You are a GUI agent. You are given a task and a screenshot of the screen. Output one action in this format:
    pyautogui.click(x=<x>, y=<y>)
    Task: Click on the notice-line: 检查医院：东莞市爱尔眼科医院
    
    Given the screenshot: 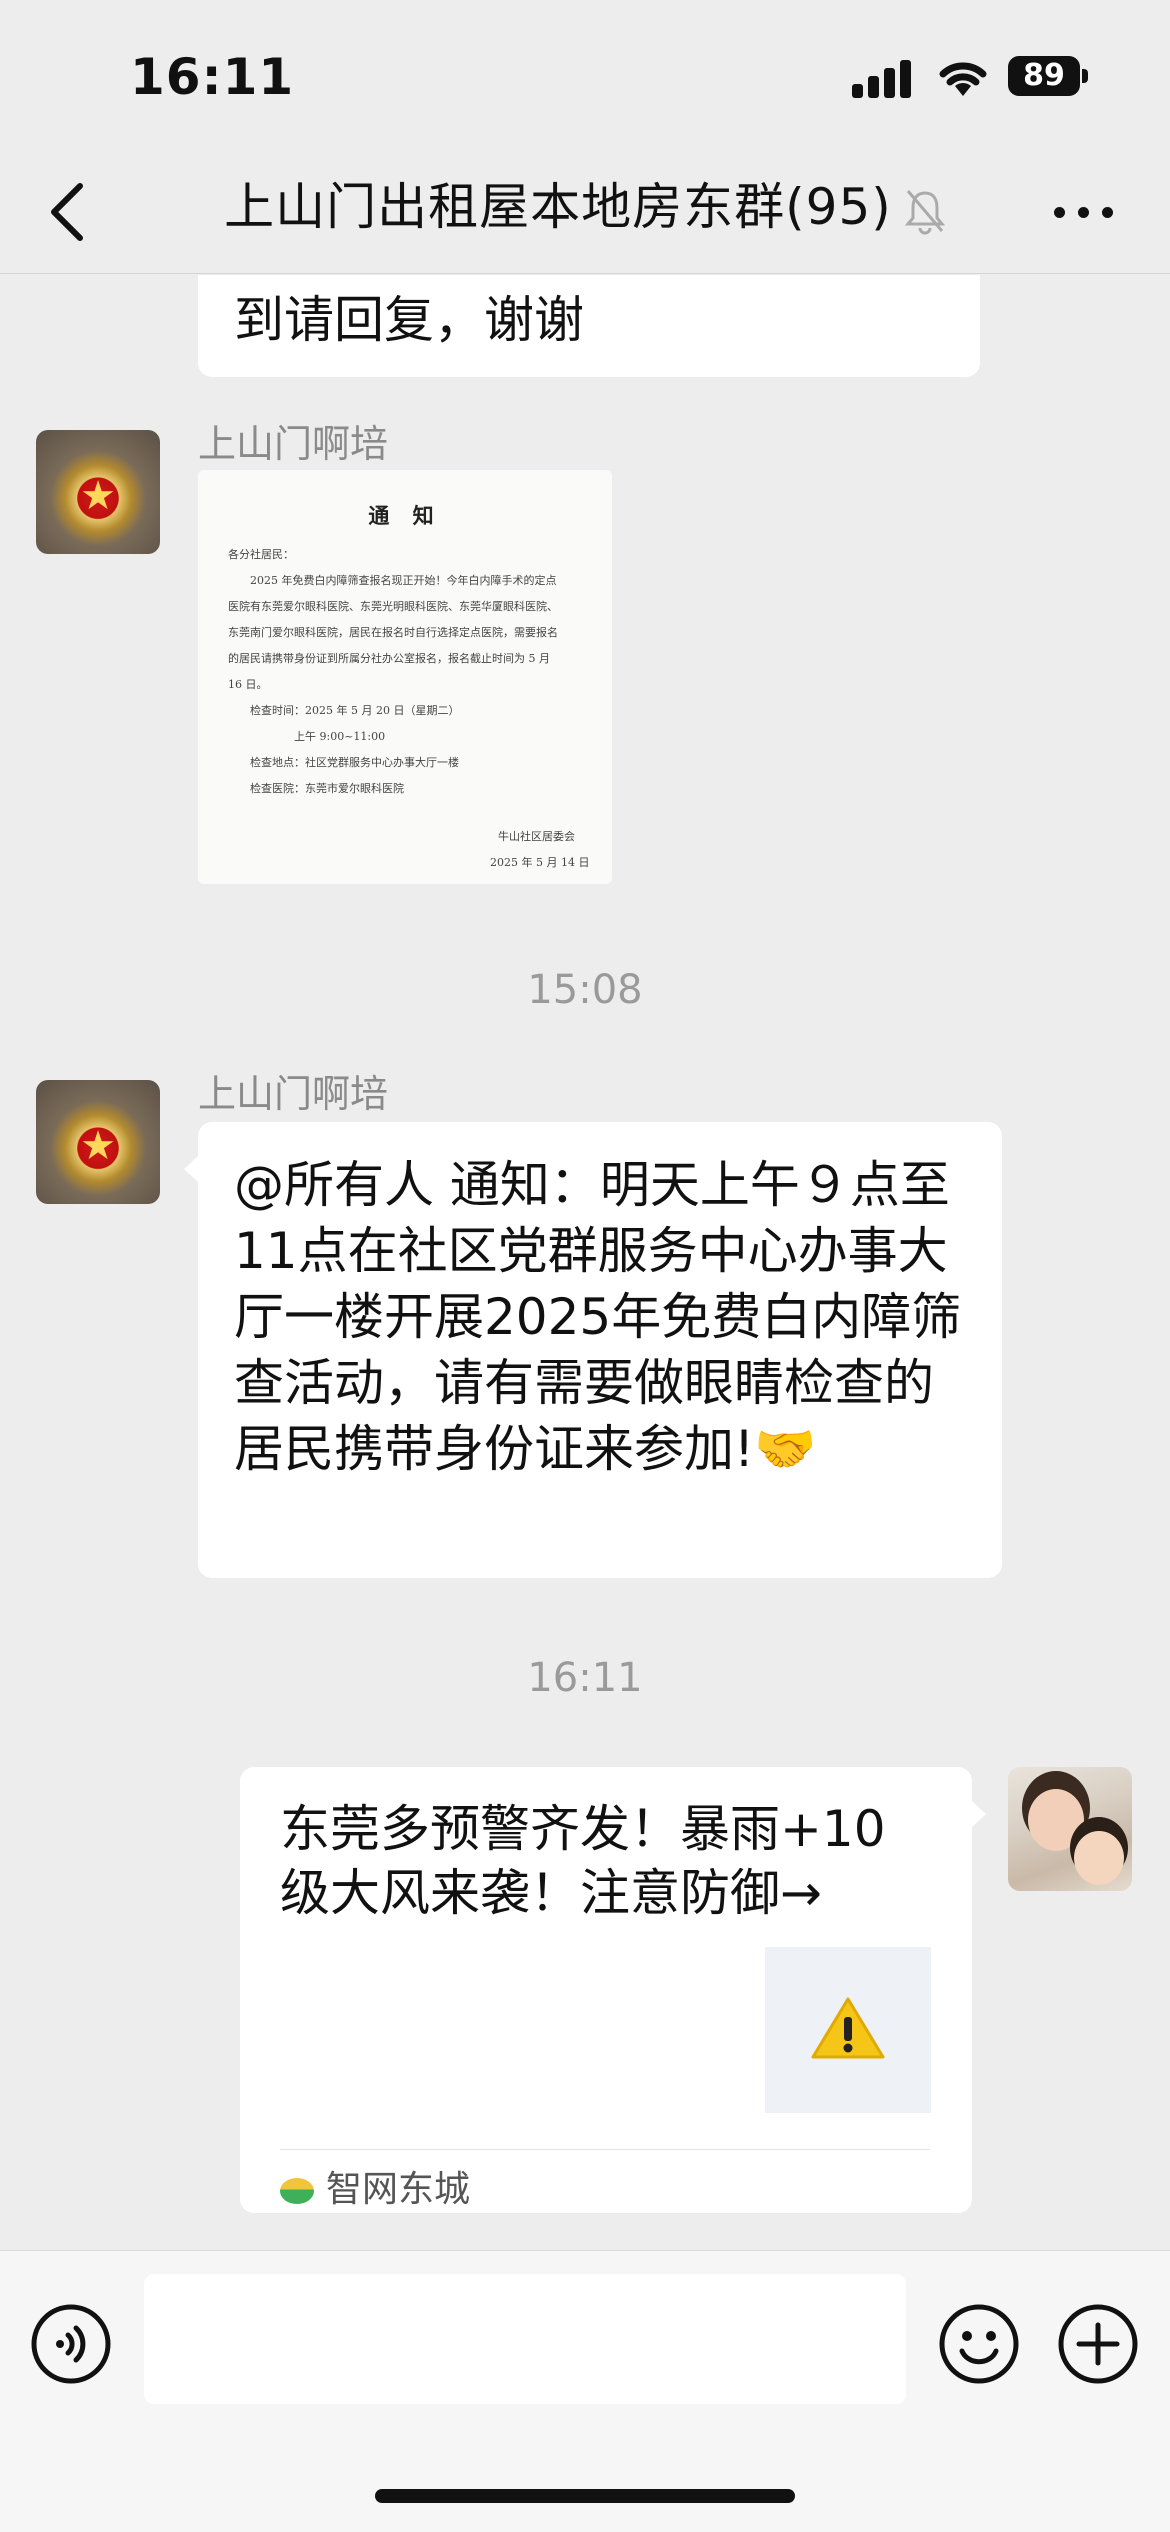 What is the action you would take?
    pyautogui.click(x=316, y=788)
    